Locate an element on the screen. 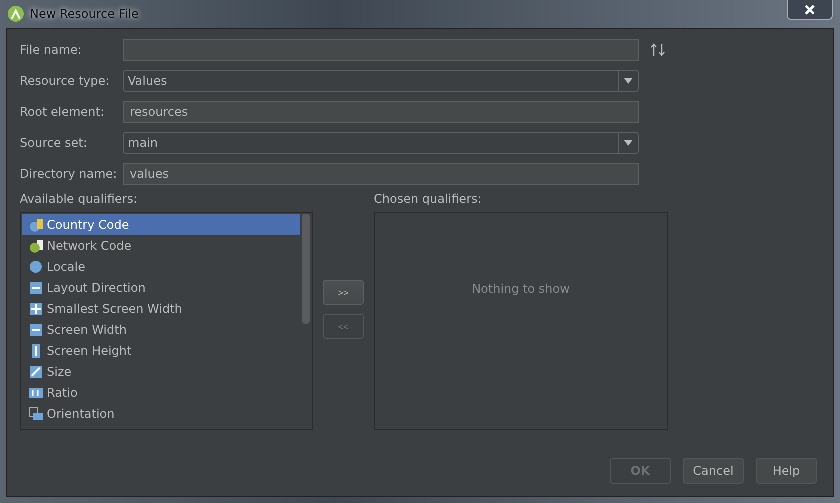  move-button: >> is located at coordinates (343, 292).